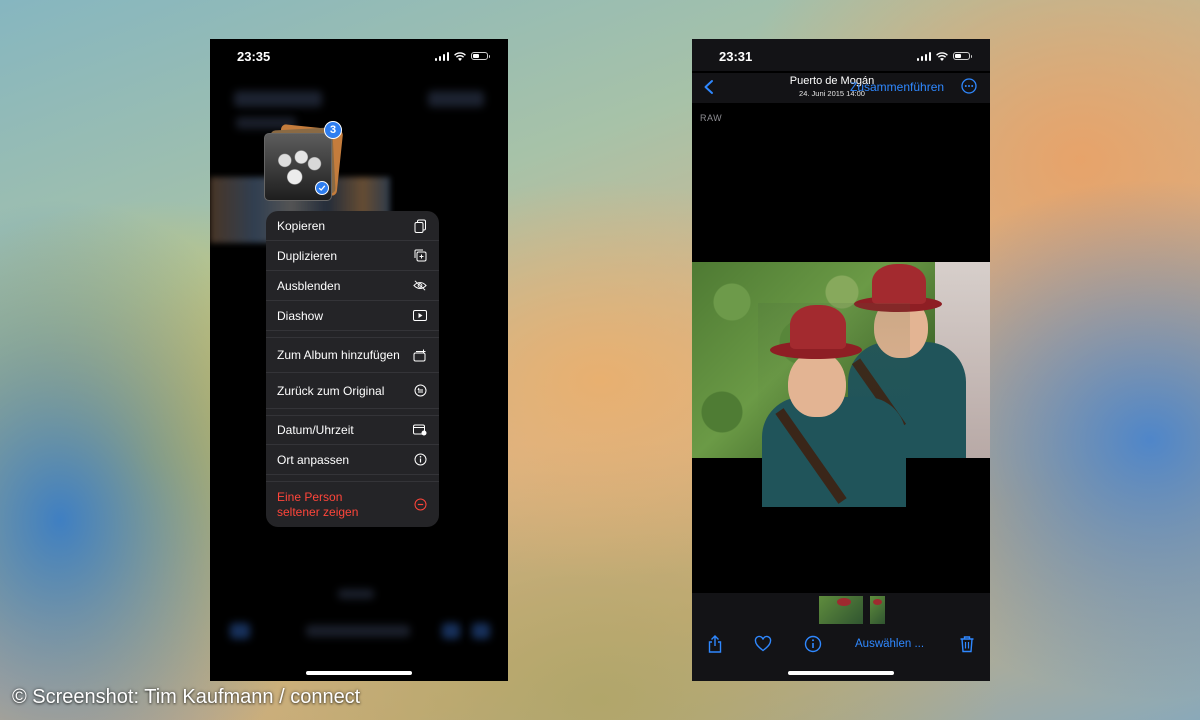 This screenshot has height=720, width=1200. What do you see at coordinates (313, 459) in the screenshot?
I see `menu-item-label: Ort anpassen` at bounding box center [313, 459].